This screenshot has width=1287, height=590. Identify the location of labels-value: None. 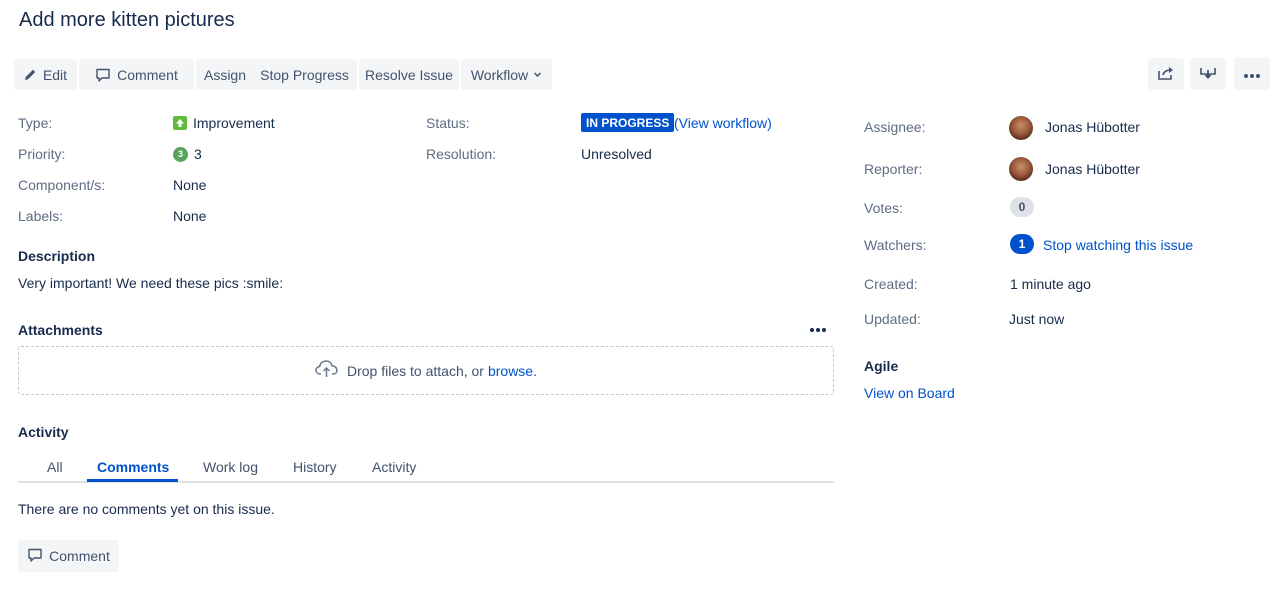
(190, 216).